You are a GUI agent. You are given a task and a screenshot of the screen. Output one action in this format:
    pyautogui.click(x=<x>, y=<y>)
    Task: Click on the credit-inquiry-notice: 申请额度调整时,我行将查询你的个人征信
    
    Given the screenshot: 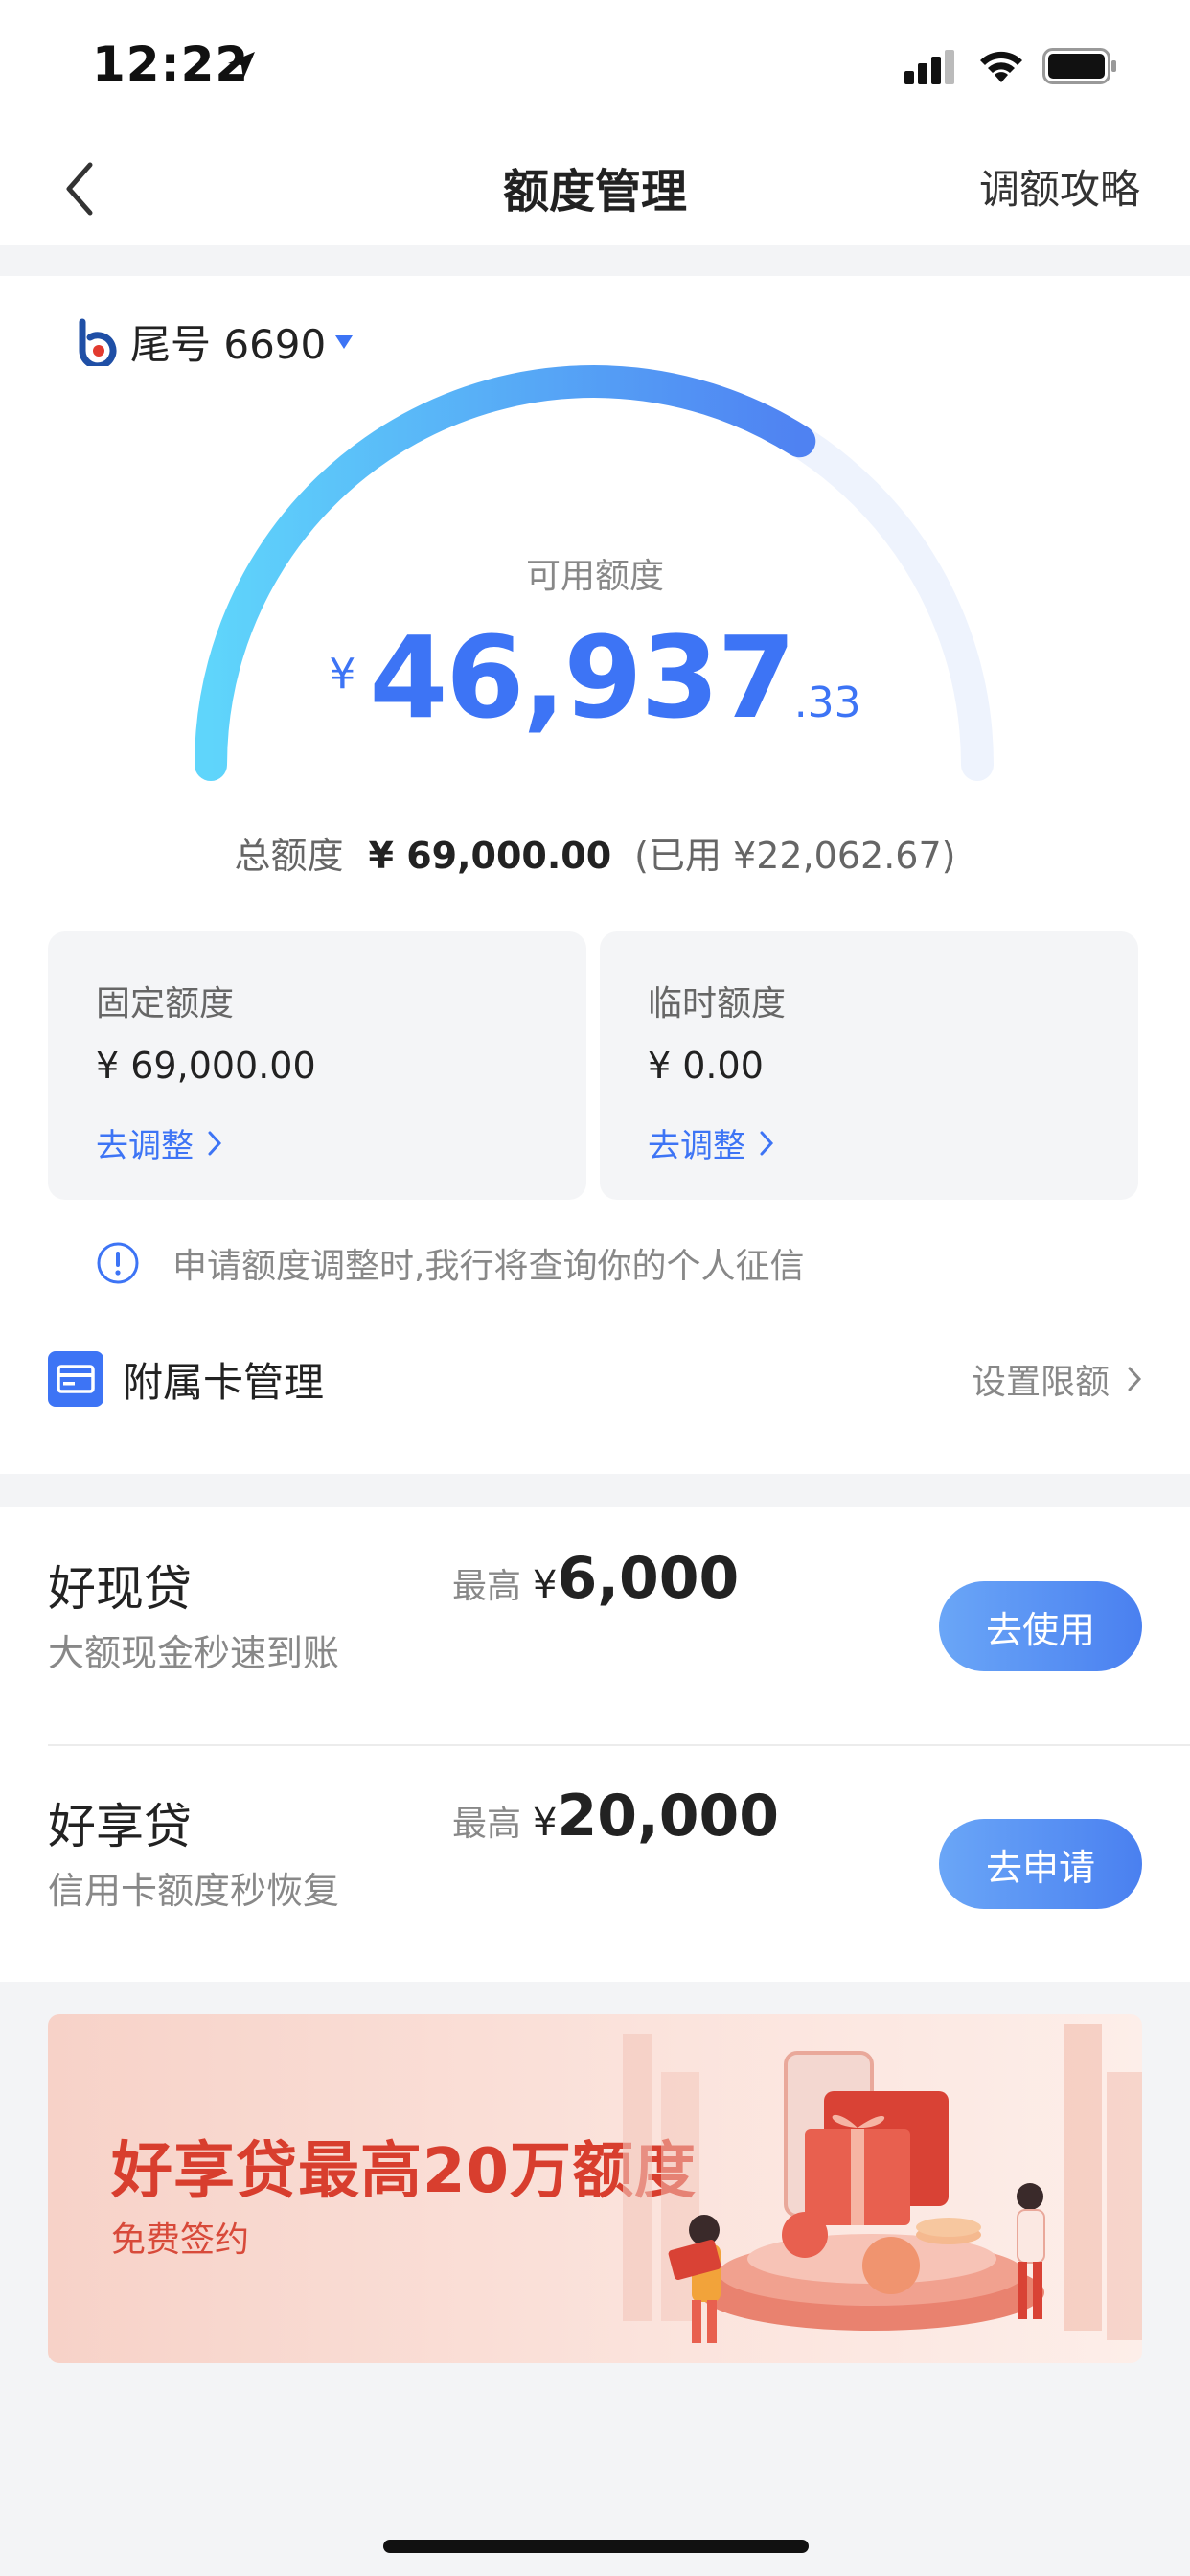 What is the action you would take?
    pyautogui.click(x=450, y=1263)
    